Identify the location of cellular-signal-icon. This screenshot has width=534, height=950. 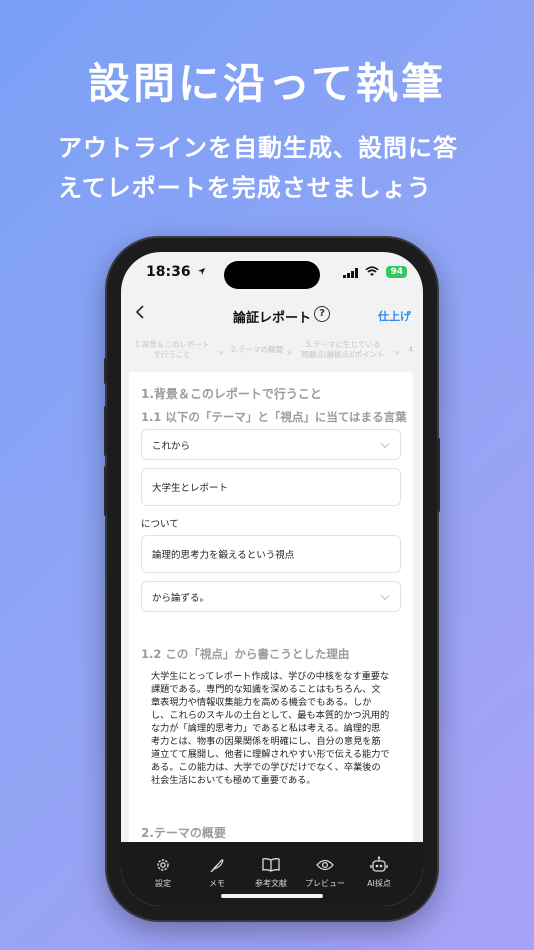
(350, 273).